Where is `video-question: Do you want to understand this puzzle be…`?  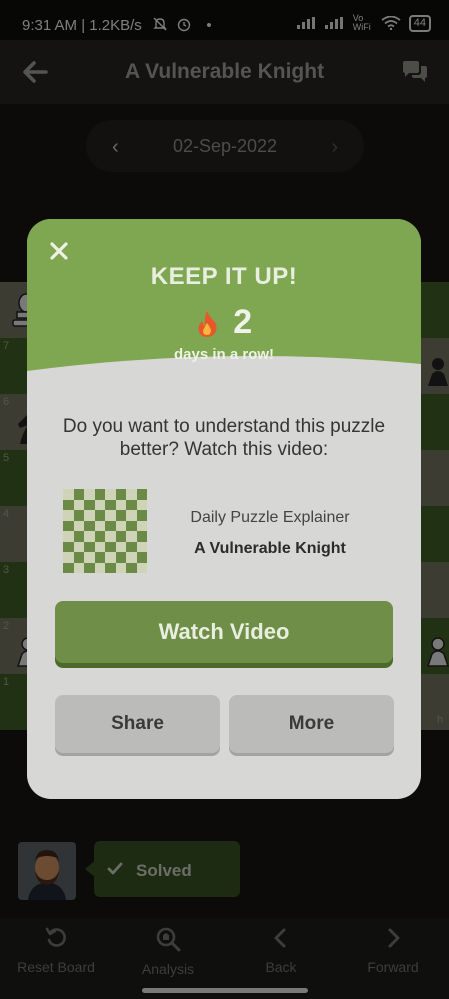 video-question: Do you want to understand this puzzle be… is located at coordinates (224, 438).